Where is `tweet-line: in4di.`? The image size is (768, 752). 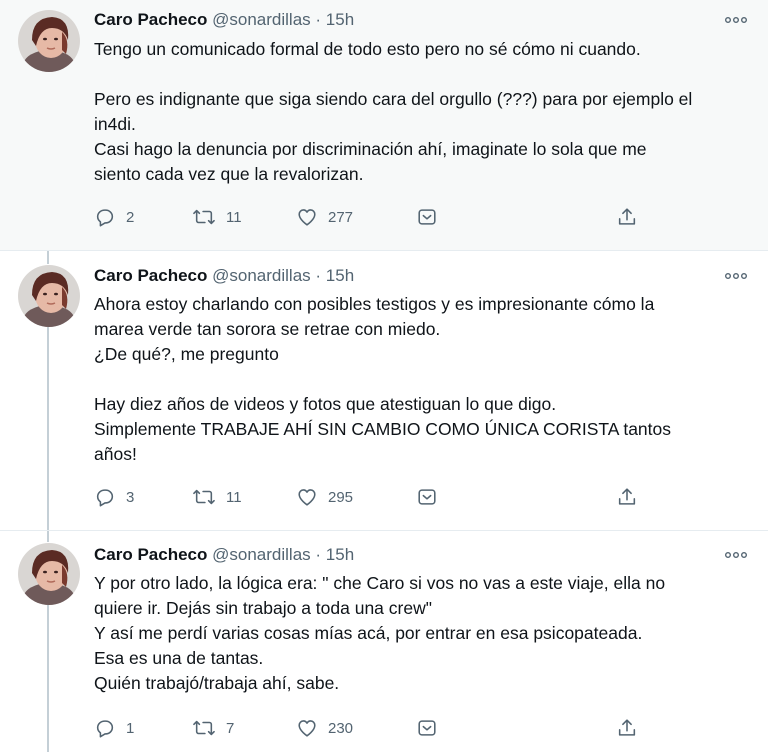
tweet-line: in4di. is located at coordinates (115, 124).